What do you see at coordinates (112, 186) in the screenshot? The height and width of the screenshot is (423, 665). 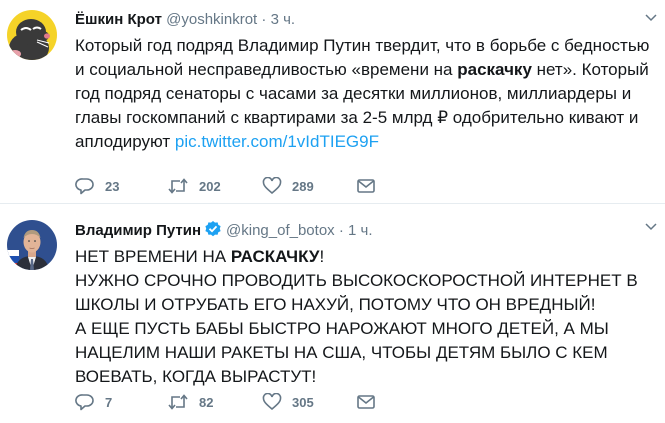 I see `reply-count: 23` at bounding box center [112, 186].